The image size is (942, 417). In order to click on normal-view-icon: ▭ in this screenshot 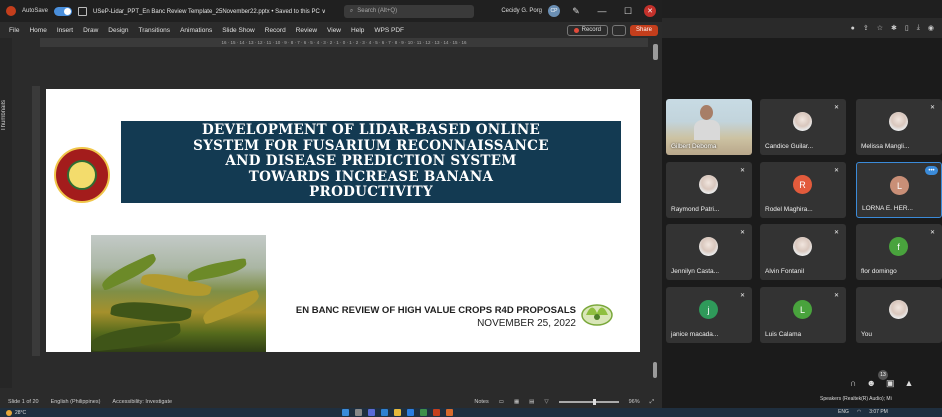, I will do `click(501, 402)`.